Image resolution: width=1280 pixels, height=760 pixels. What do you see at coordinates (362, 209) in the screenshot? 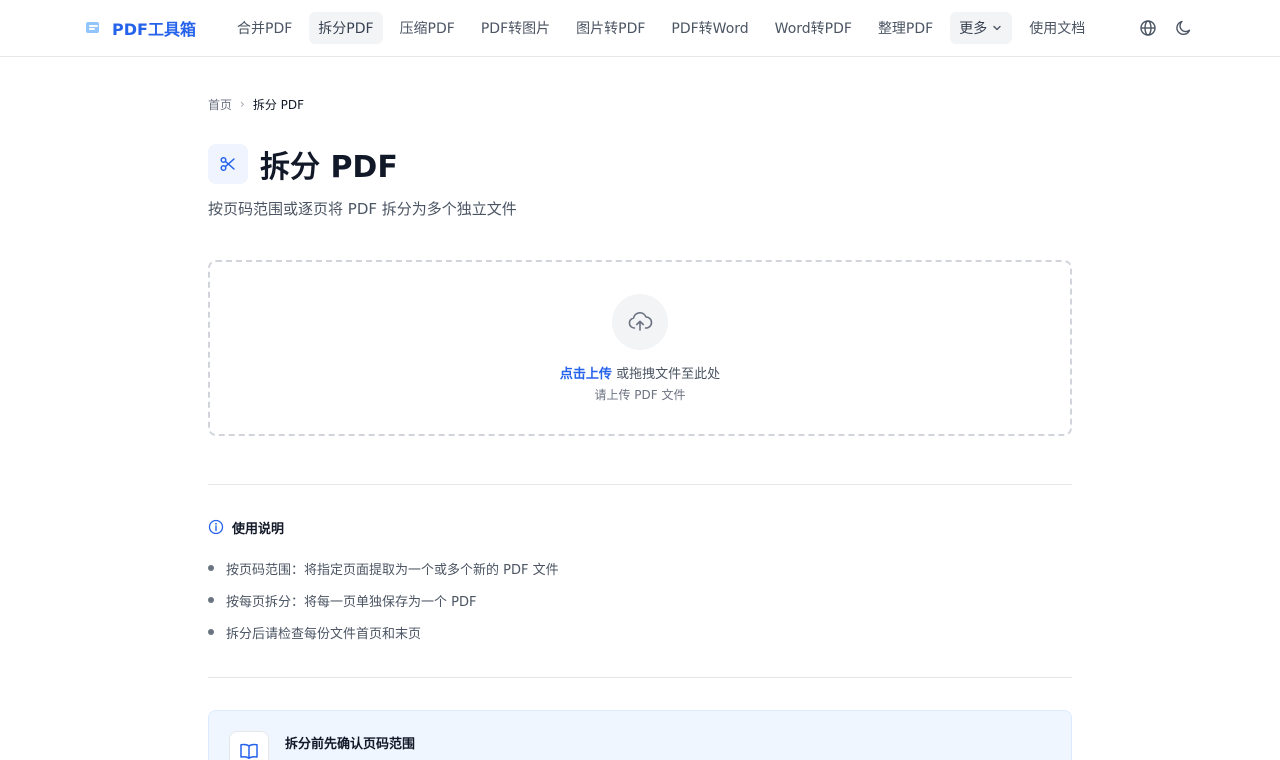
I see `page-subtitle: 按页码范围或逐页将 PDF 拆分为多个独立文件` at bounding box center [362, 209].